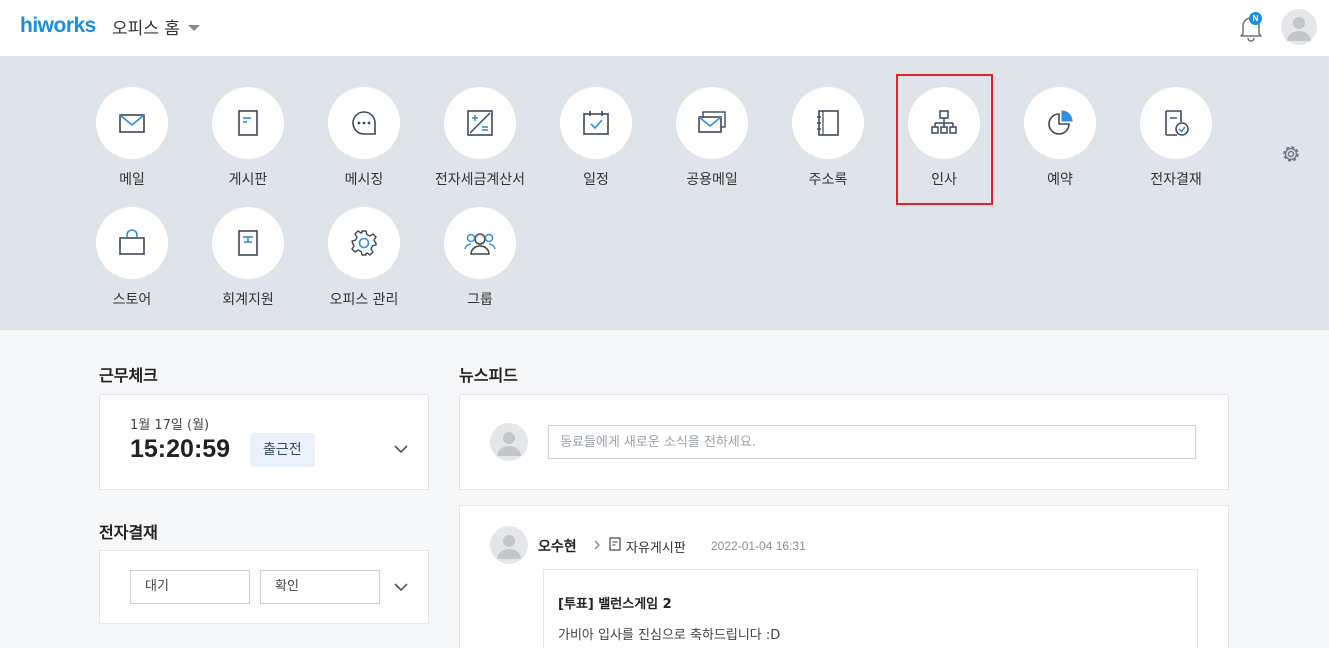  What do you see at coordinates (1176, 180) in the screenshot?
I see `app-label: 전자결재` at bounding box center [1176, 180].